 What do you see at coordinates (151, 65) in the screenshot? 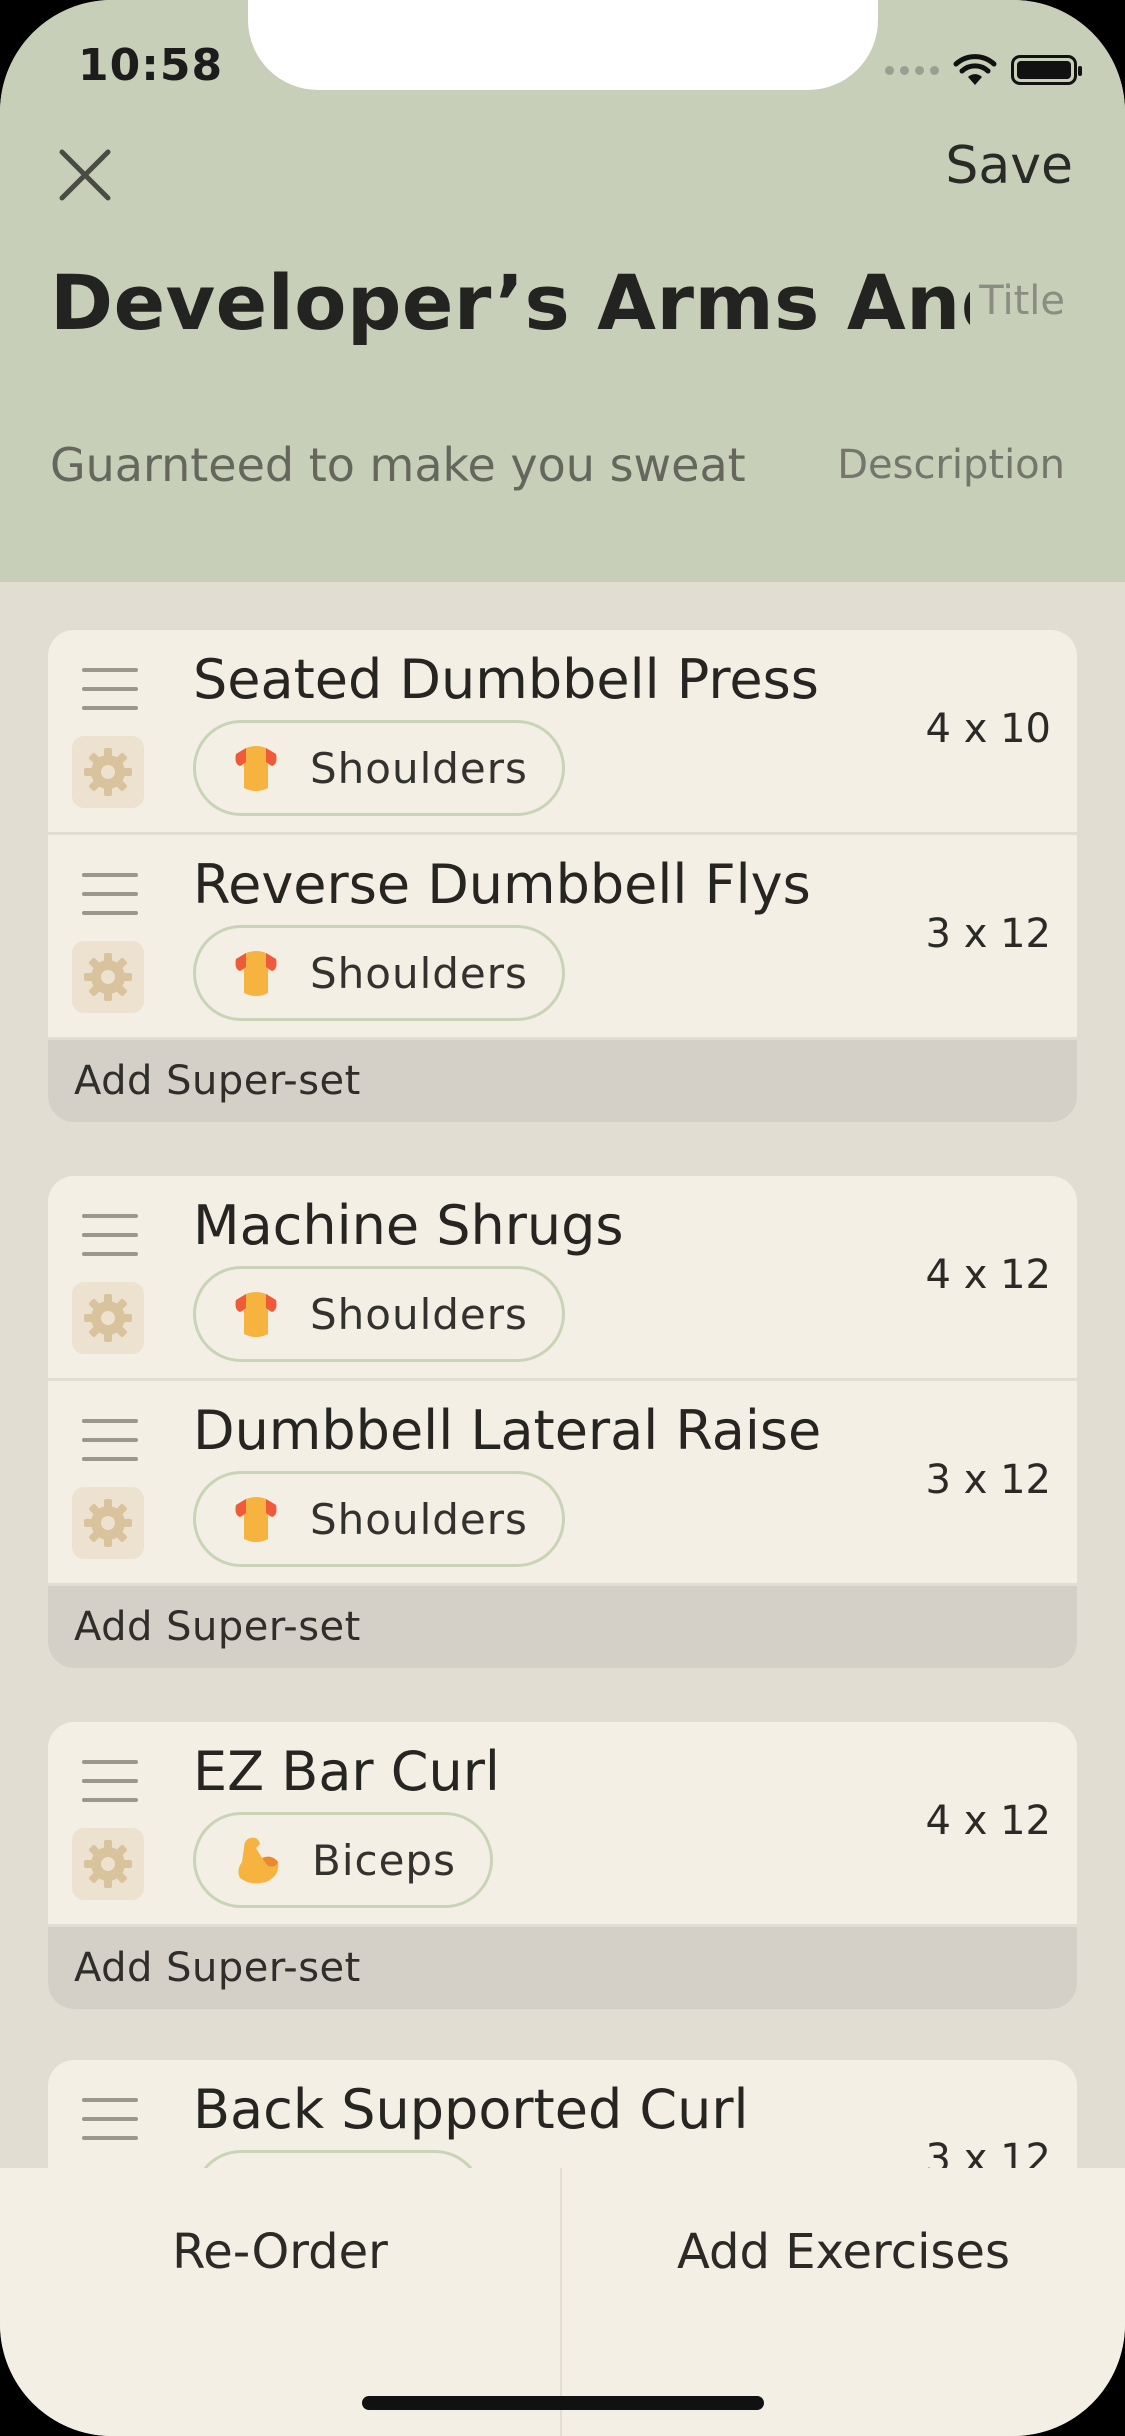
I see `status-time: 10:58` at bounding box center [151, 65].